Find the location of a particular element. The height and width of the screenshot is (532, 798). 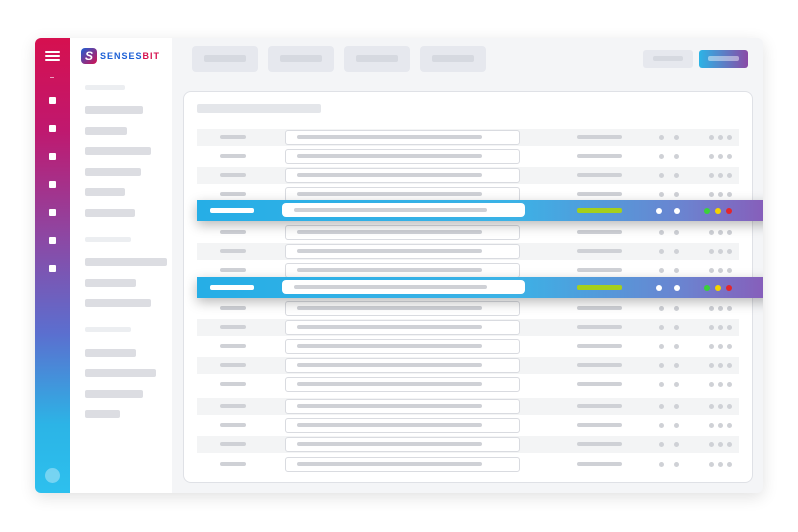

avatar-icon is located at coordinates (52, 475).